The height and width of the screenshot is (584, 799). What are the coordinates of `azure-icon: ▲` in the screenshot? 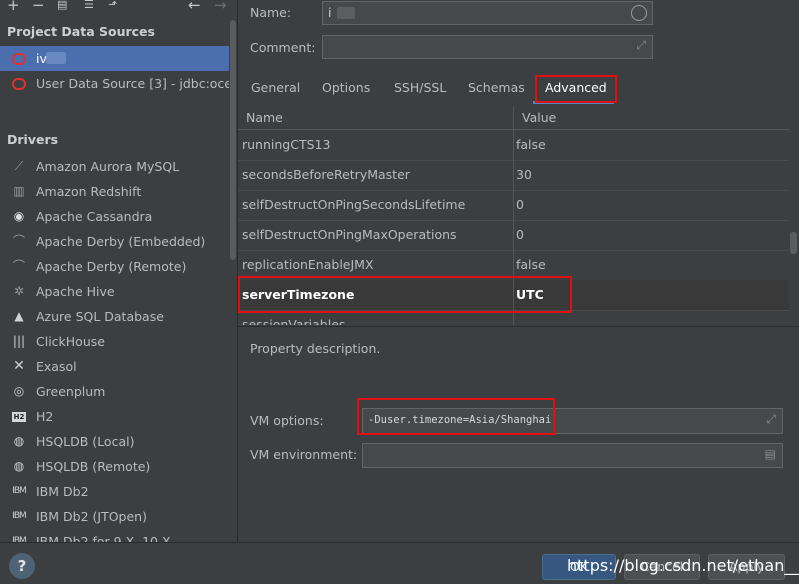 It's located at (19, 316).